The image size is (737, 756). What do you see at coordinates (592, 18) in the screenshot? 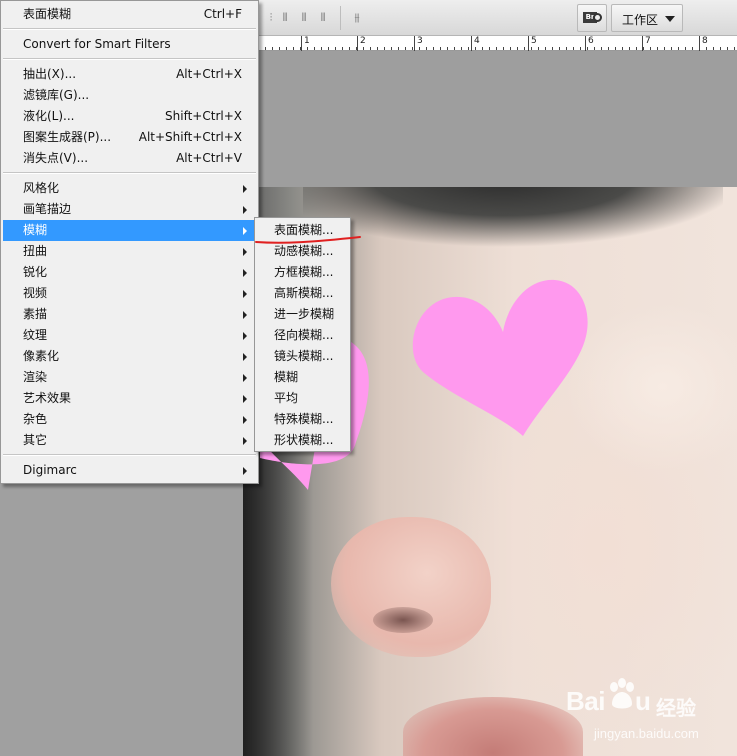
I see `go-to-bridge-button: Br` at bounding box center [592, 18].